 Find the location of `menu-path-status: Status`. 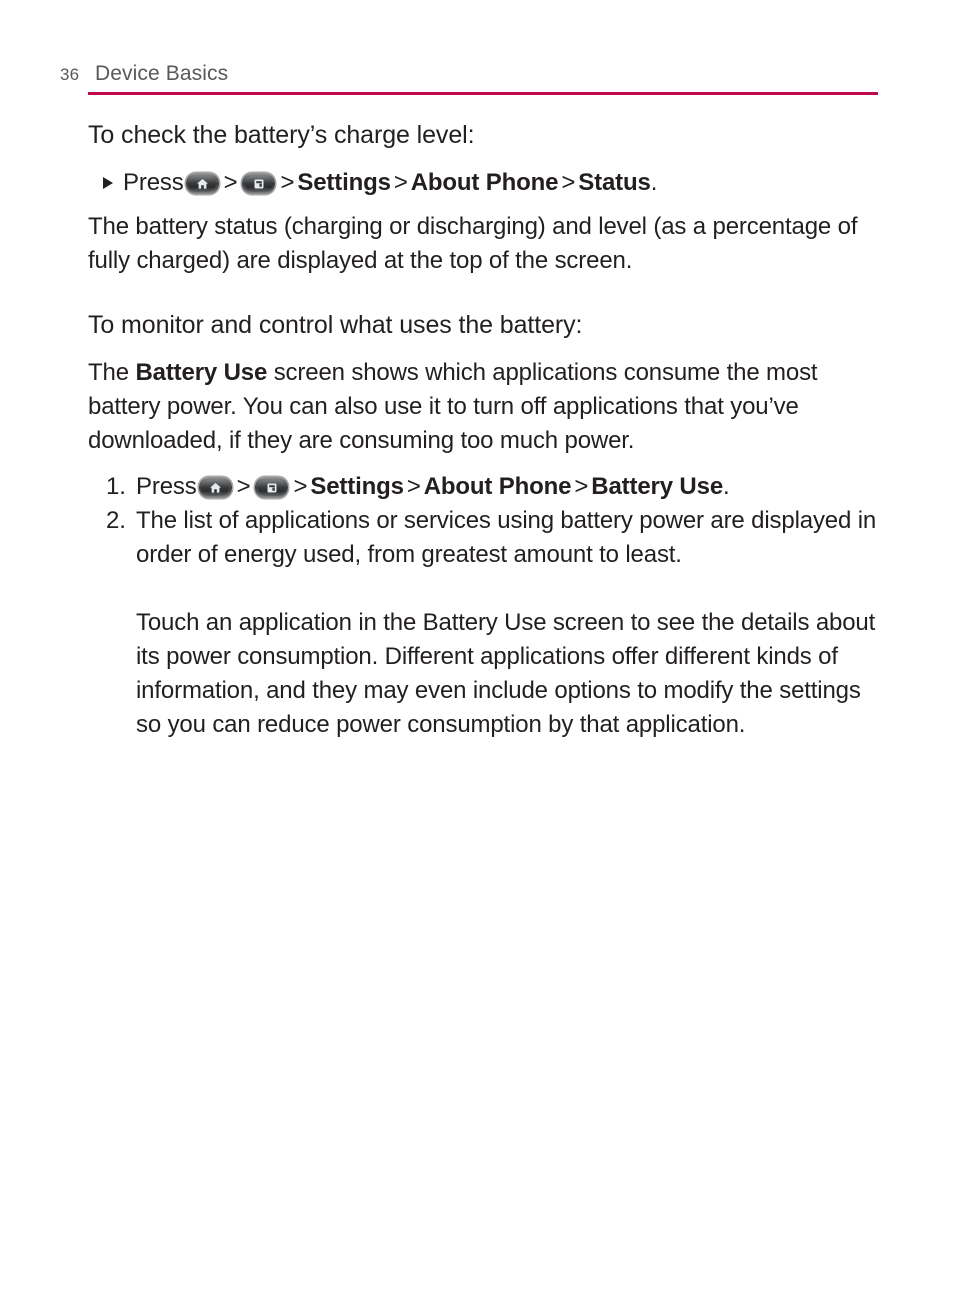

menu-path-status: Status is located at coordinates (614, 182).